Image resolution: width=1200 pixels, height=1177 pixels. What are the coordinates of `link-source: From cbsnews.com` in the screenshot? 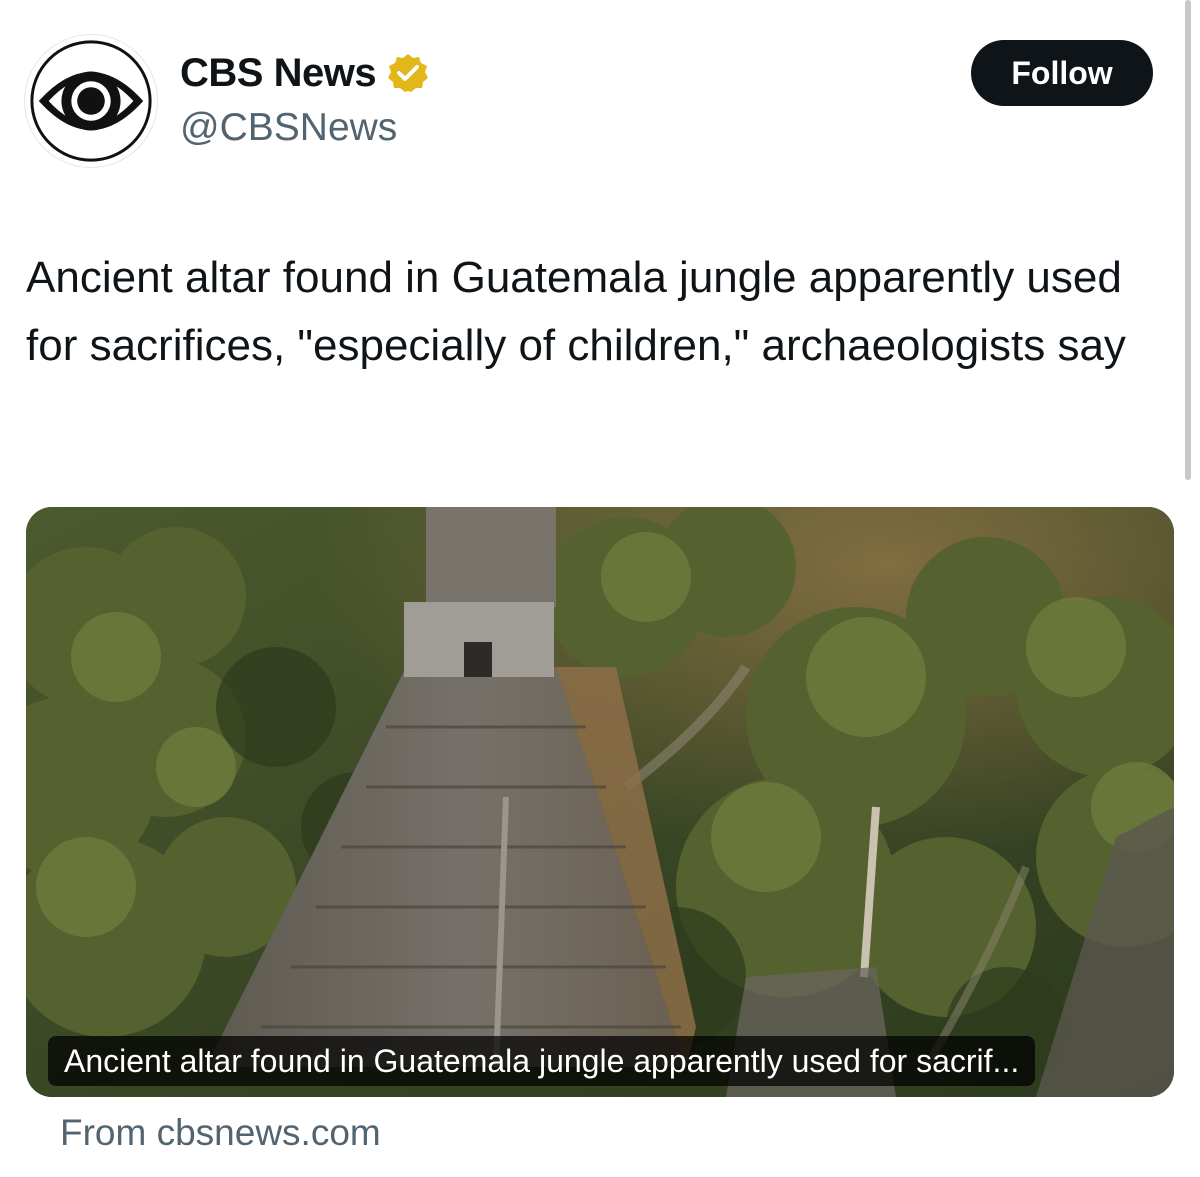 It's located at (220, 1133).